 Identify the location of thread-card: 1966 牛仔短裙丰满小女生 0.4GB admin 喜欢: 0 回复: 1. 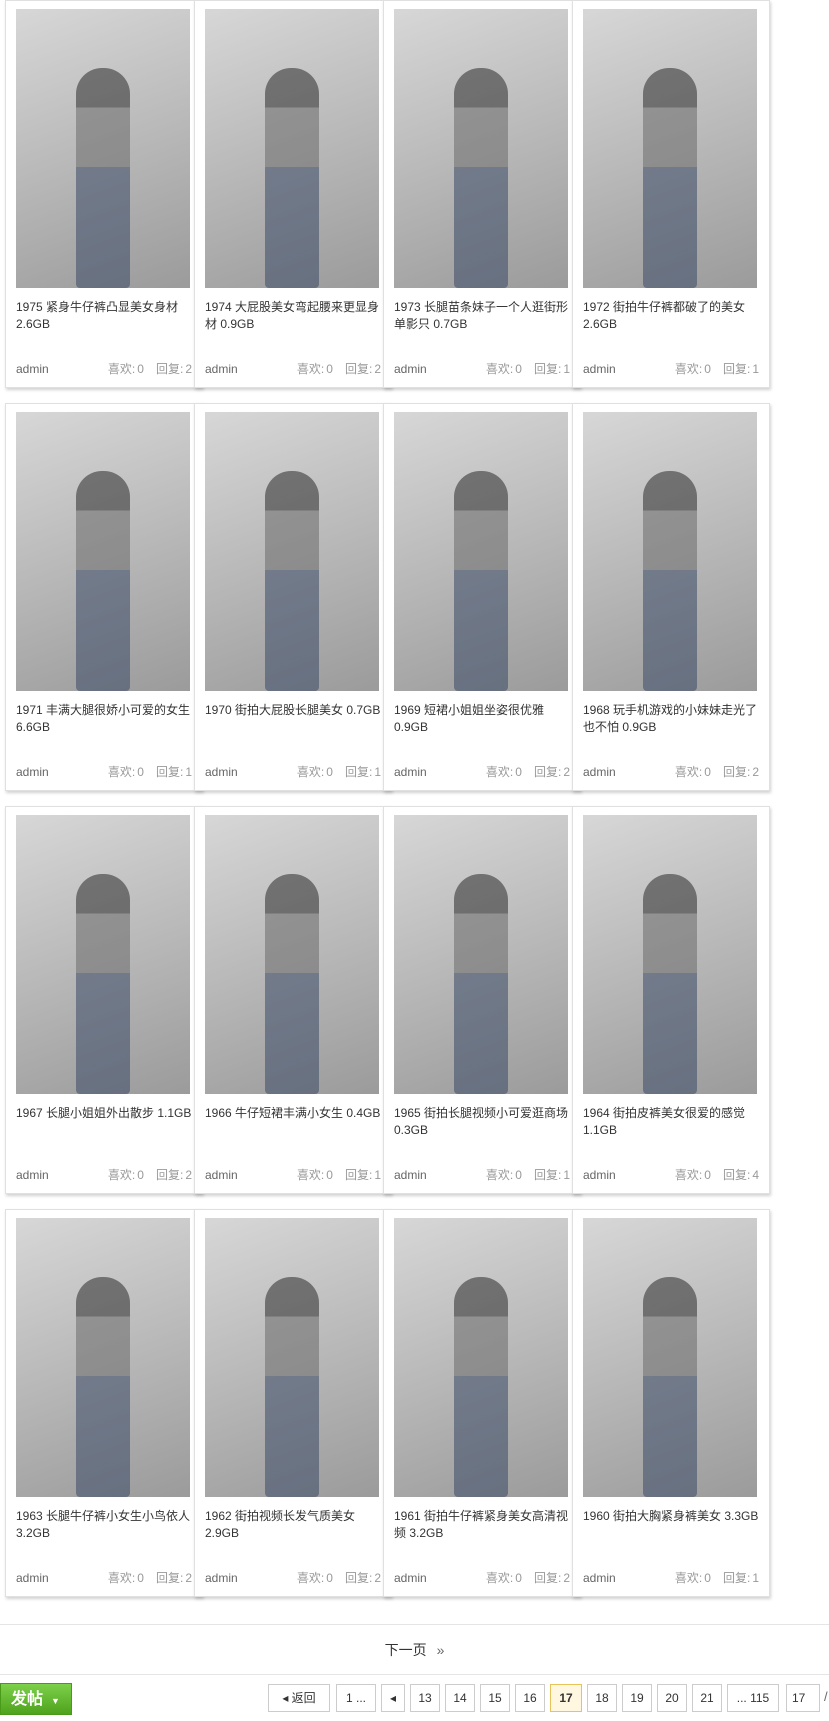
(293, 1000).